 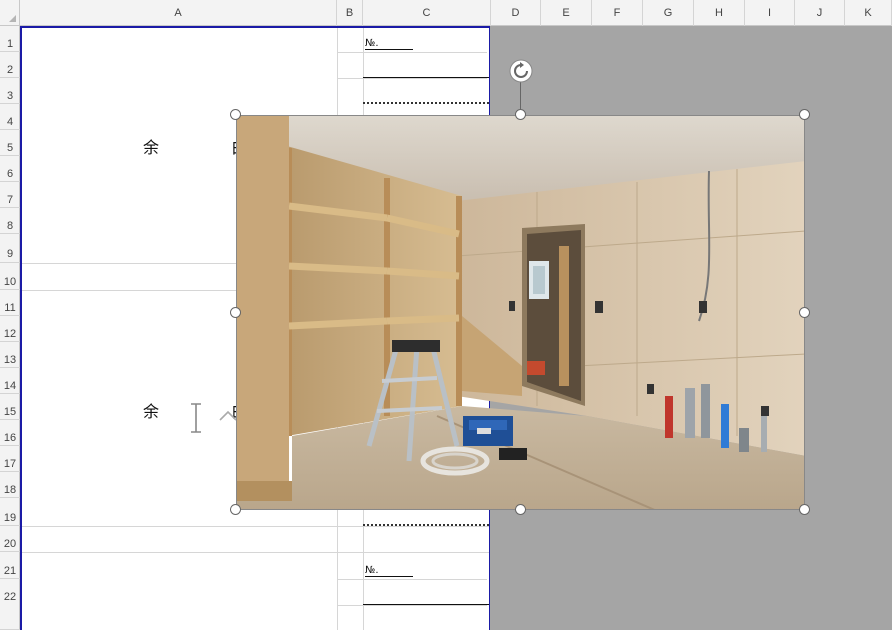 I want to click on column-header-e: E, so click(x=566, y=13).